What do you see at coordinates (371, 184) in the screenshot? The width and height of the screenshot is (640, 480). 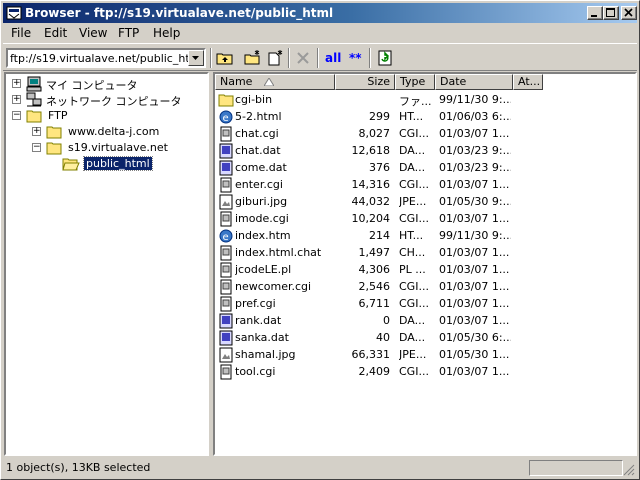 I see `file-size: 14,316` at bounding box center [371, 184].